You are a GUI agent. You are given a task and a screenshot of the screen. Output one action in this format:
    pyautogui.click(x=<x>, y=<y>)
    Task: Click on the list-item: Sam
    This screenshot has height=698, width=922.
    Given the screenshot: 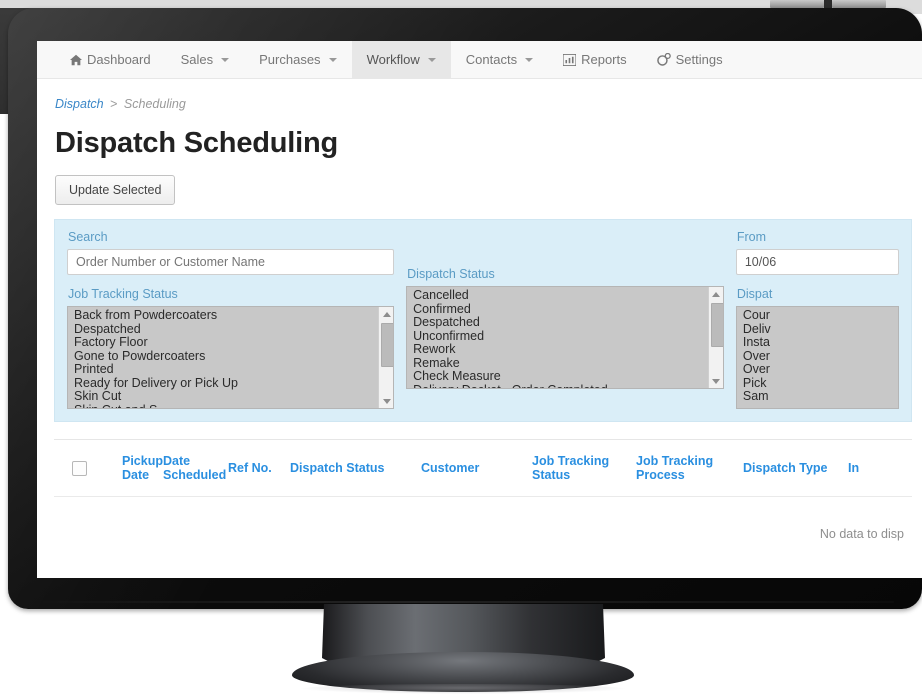 What is the action you would take?
    pyautogui.click(x=819, y=397)
    